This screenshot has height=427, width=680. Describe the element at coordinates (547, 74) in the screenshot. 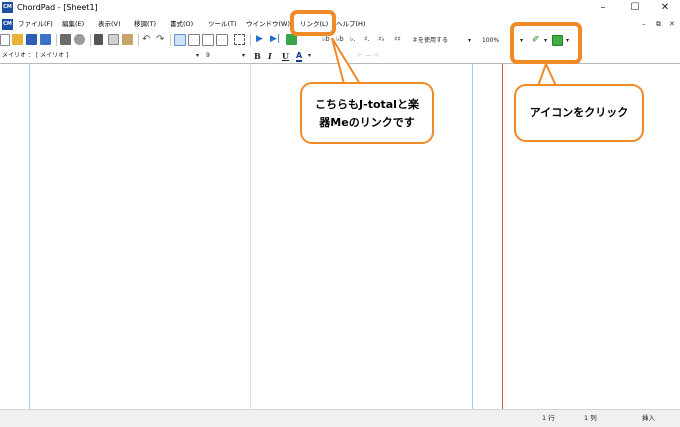

I see `icon-callout-pointer` at that location.